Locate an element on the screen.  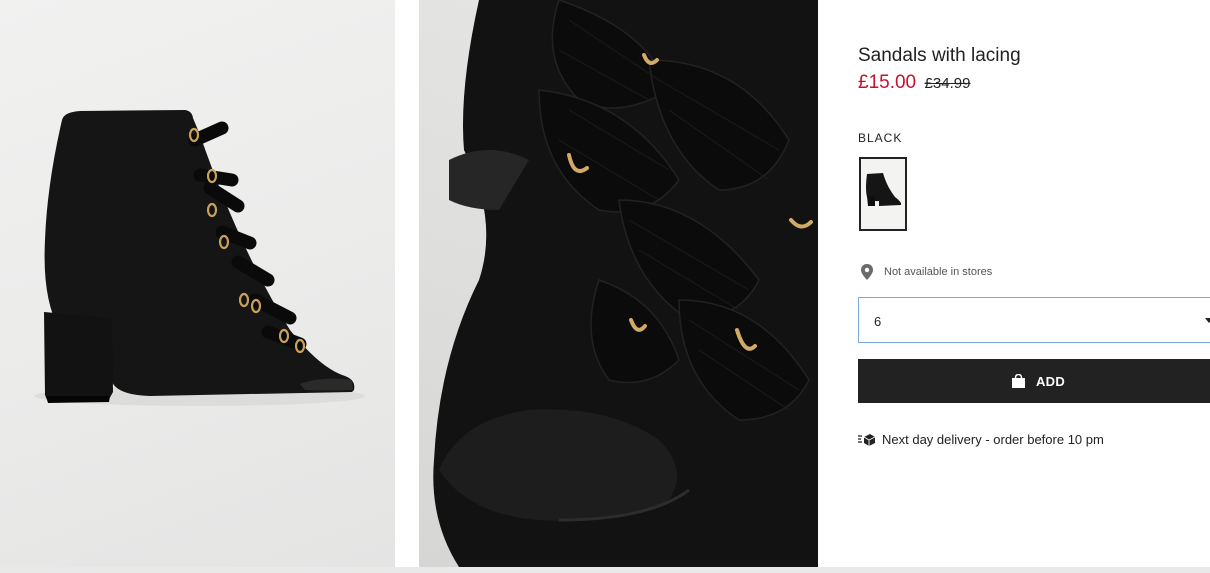
delivery-truck-icon is located at coordinates (867, 439).